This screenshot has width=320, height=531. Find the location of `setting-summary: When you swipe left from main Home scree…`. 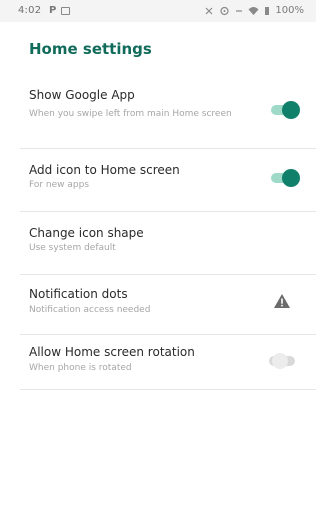

setting-summary: When you swipe left from main Home scree… is located at coordinates (130, 114).